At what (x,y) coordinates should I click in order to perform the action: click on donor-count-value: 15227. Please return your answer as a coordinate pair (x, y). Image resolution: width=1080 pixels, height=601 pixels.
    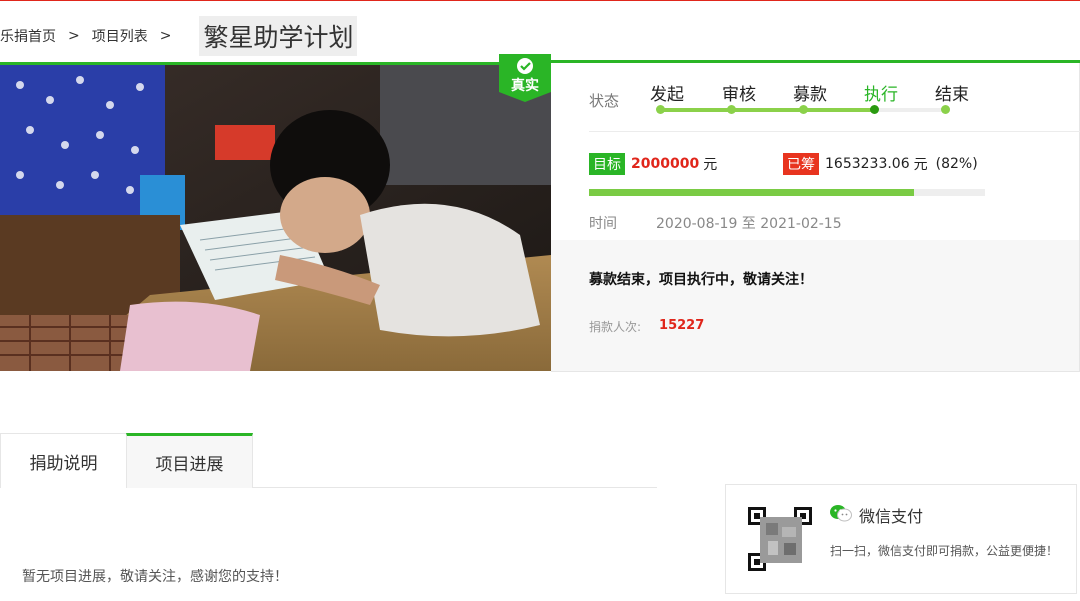
    Looking at the image, I should click on (682, 325).